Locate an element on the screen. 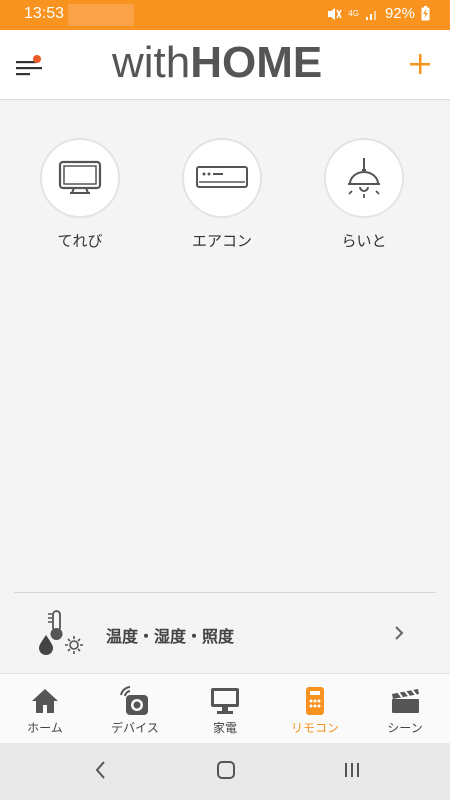  battery-charging-icon is located at coordinates (425, 13).